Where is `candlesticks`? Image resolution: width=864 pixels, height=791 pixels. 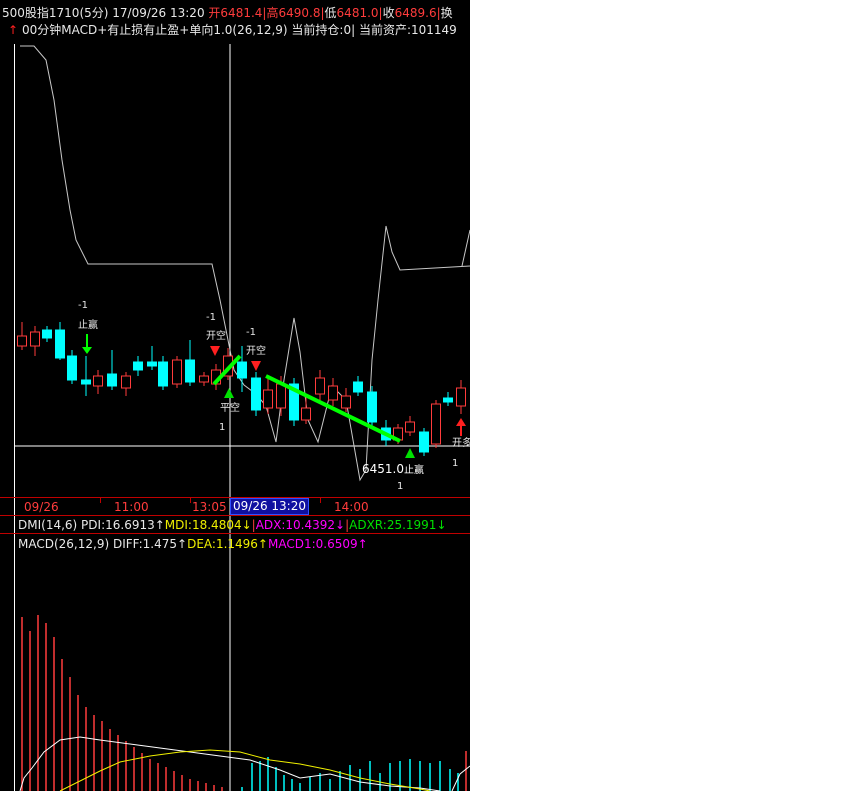 candlesticks is located at coordinates (241, 389).